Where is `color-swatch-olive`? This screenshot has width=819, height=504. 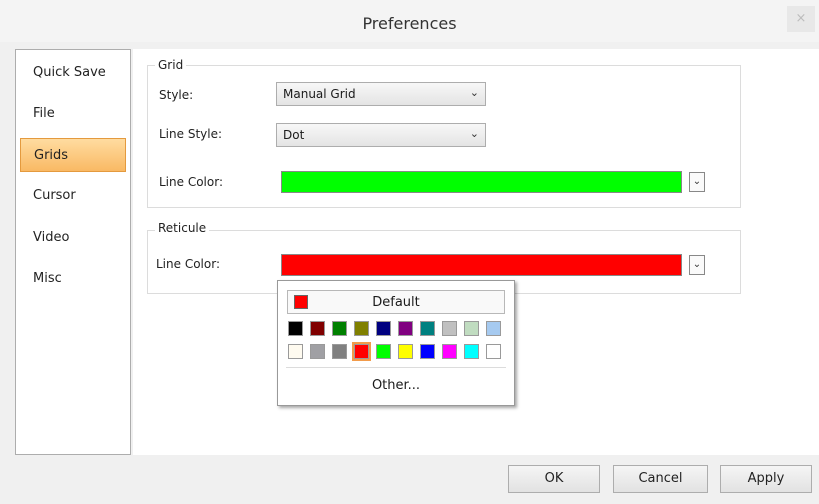
color-swatch-olive is located at coordinates (361, 328).